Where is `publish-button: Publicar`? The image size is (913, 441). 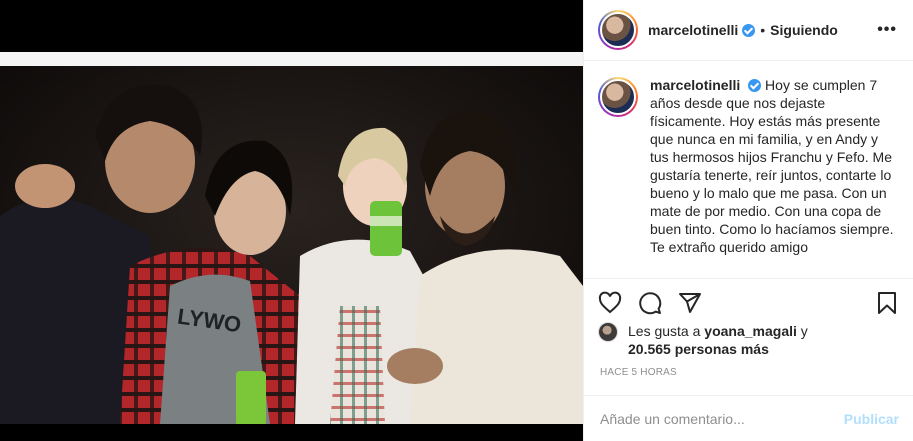
publish-button: Publicar is located at coordinates (871, 419).